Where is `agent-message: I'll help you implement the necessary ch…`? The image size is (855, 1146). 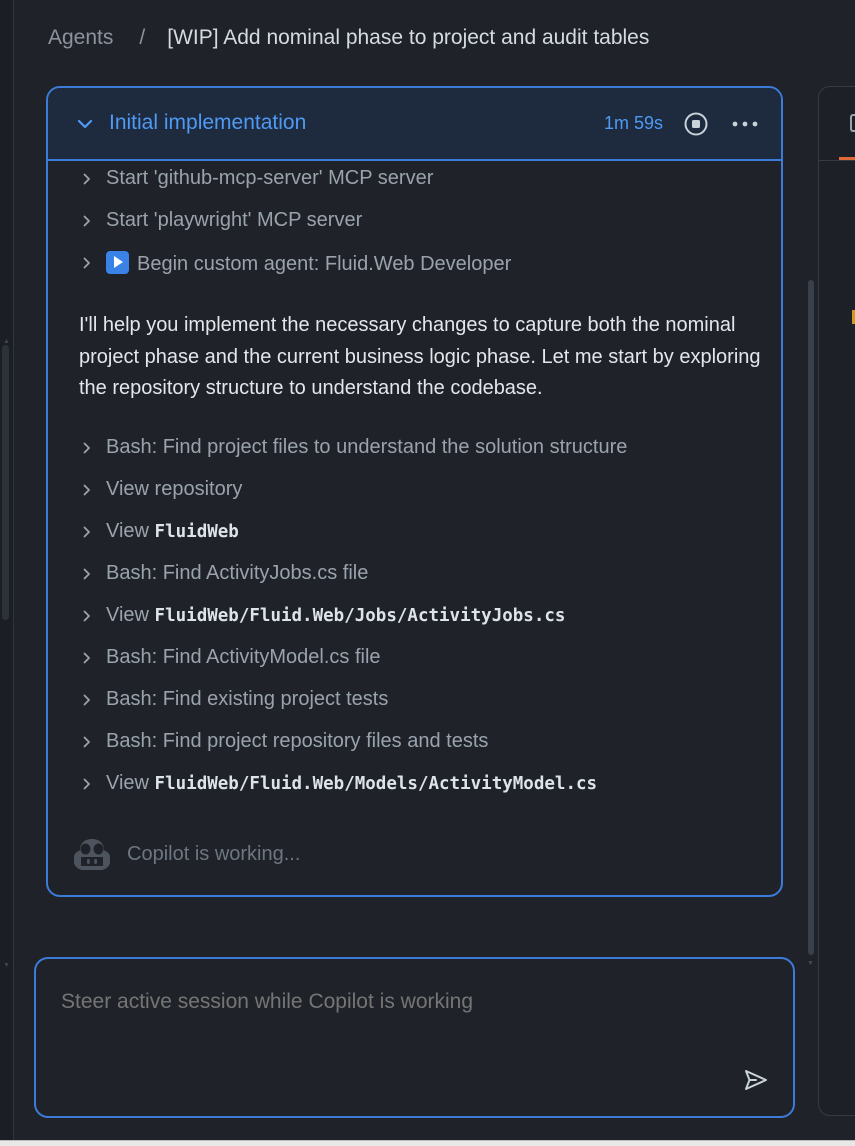 agent-message: I'll help you implement the necessary ch… is located at coordinates (420, 356).